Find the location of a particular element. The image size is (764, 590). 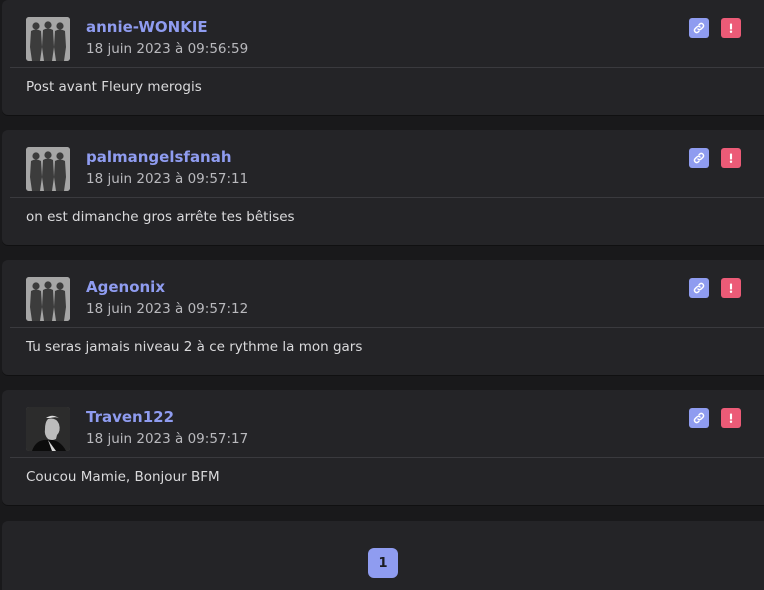

post-text: on est dimanche gros arrête tes bêtises is located at coordinates (160, 217).